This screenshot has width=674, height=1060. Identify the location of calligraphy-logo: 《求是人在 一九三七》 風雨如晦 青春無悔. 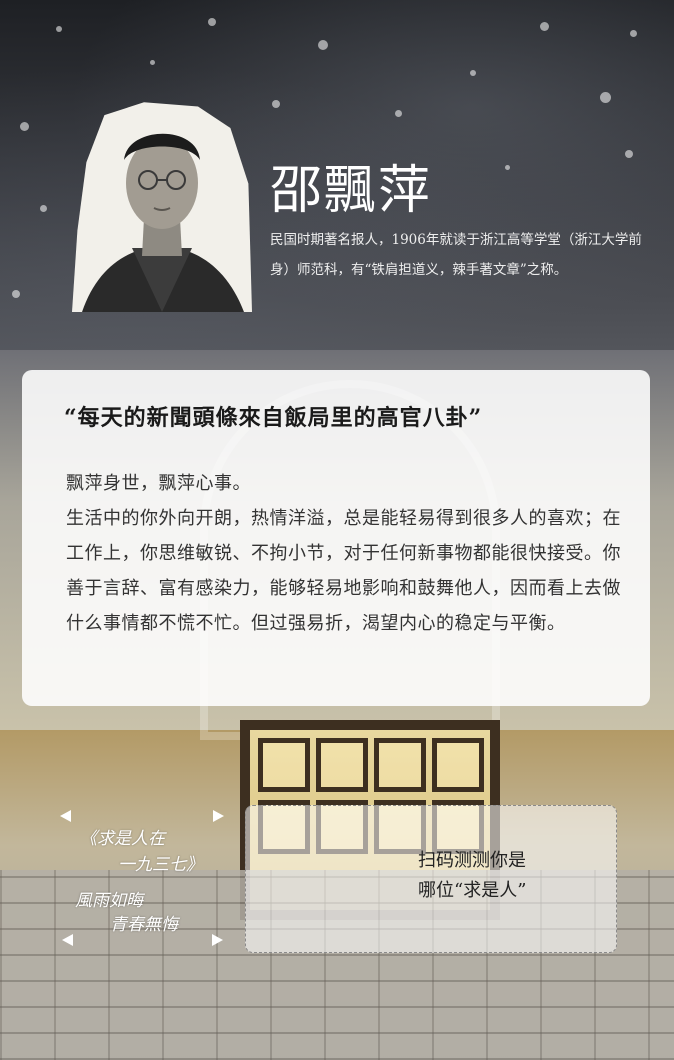
(145, 880).